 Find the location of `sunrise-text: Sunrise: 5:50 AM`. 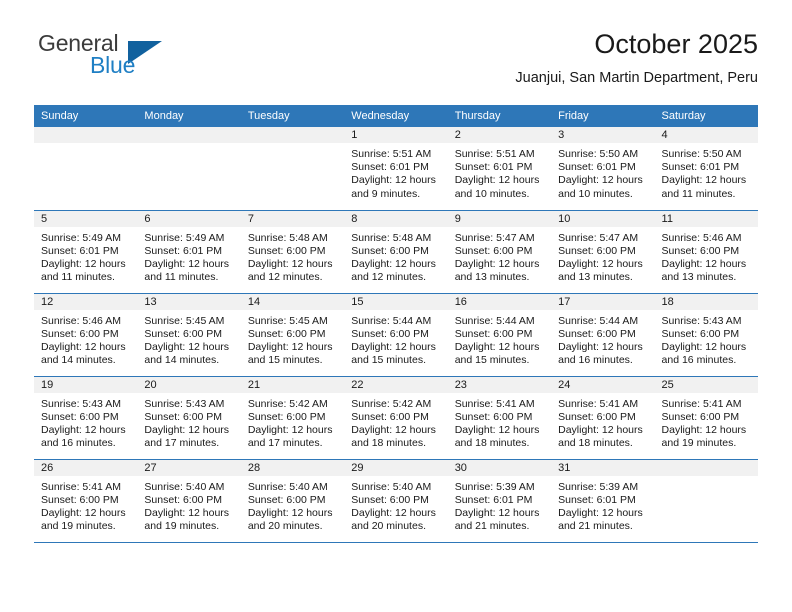

sunrise-text: Sunrise: 5:50 AM is located at coordinates (701, 154).